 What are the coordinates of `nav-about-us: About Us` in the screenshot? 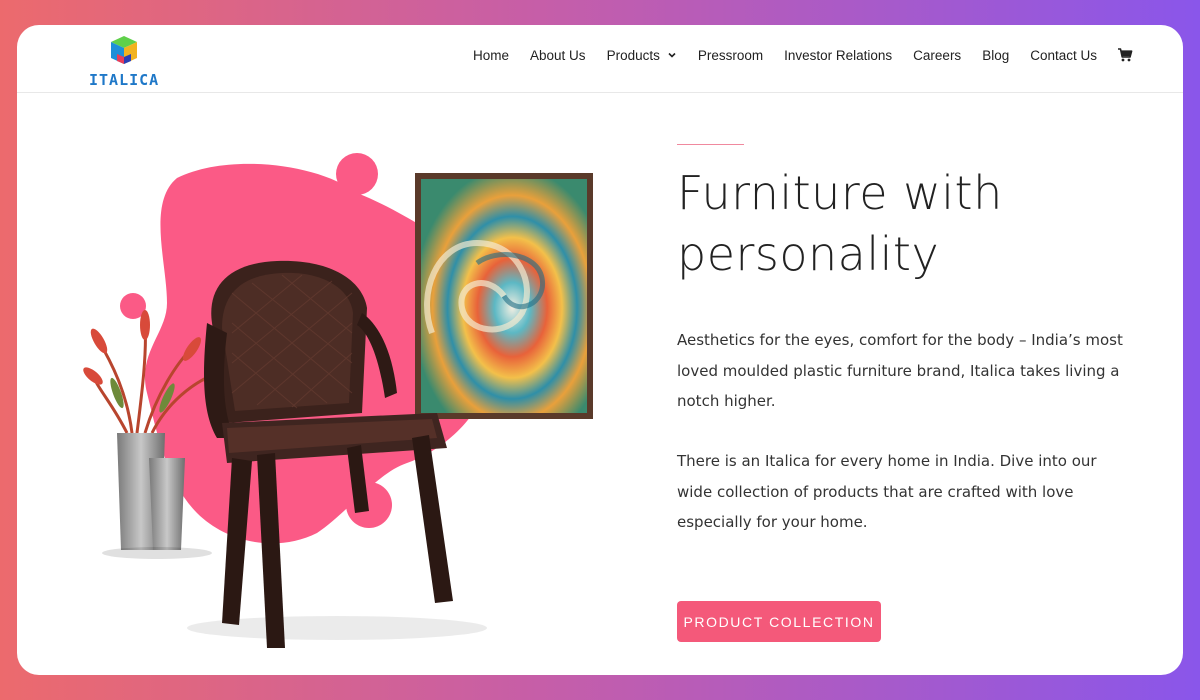 It's located at (558, 55).